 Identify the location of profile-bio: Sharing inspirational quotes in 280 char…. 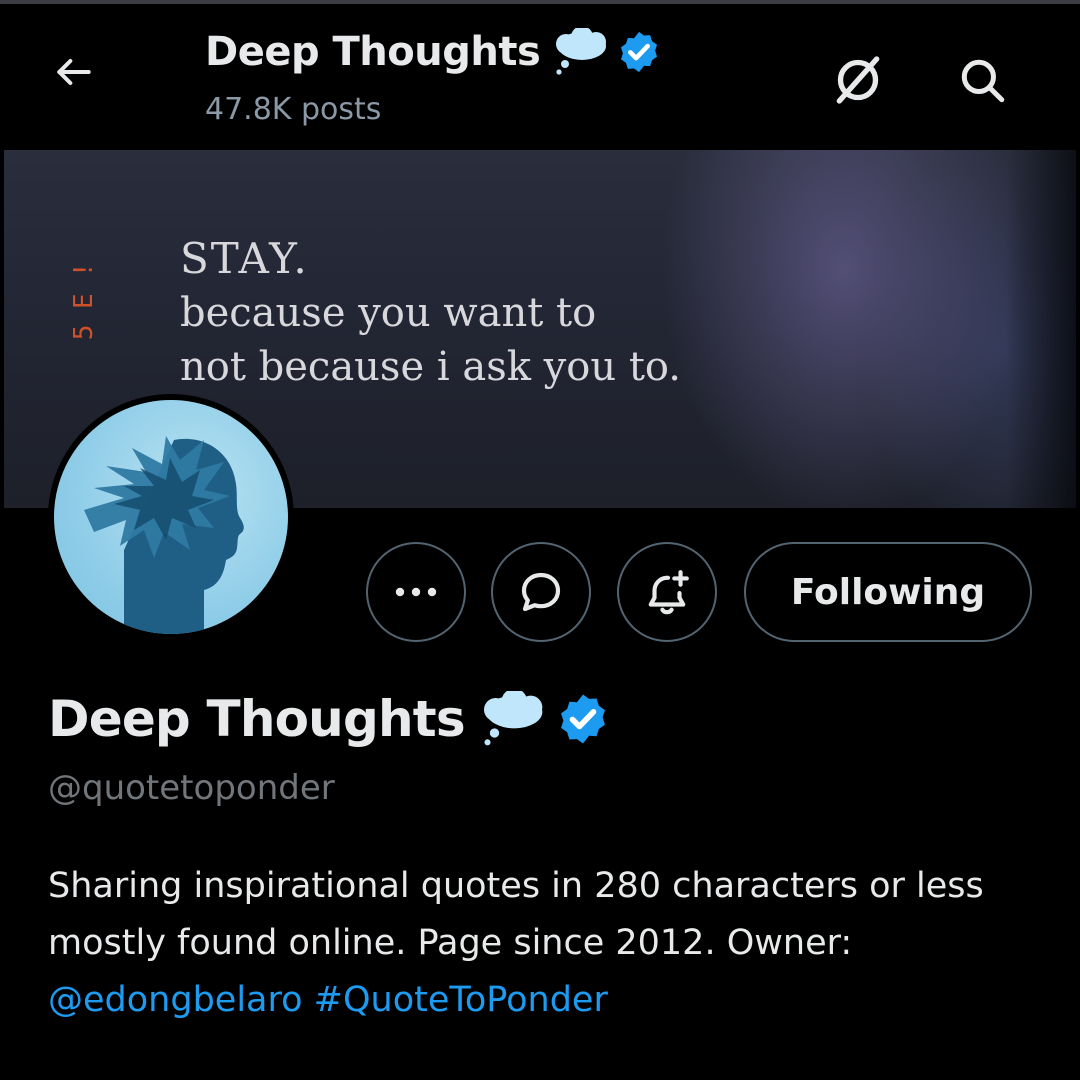
(548, 943).